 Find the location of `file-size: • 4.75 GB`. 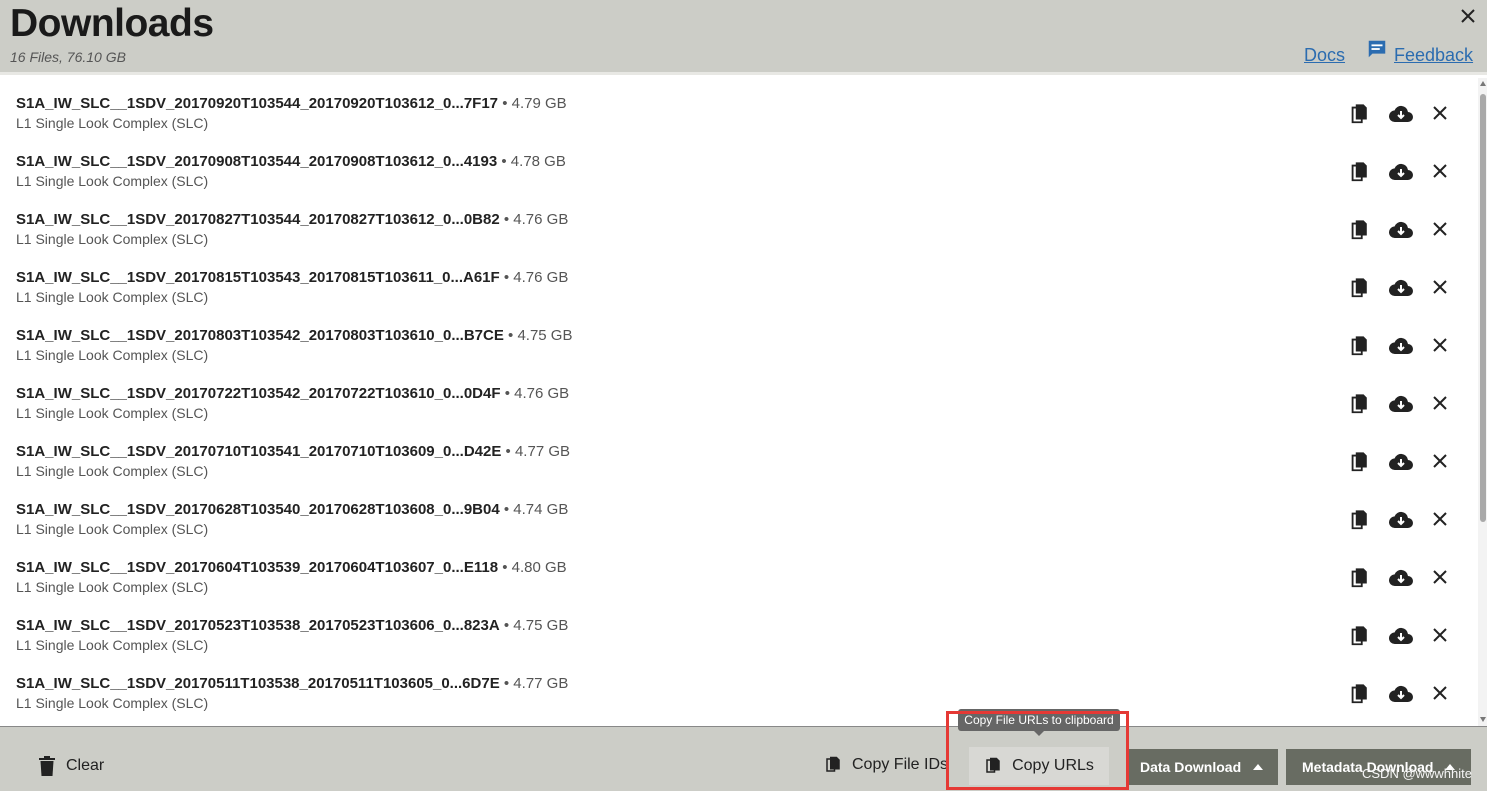

file-size: • 4.75 GB is located at coordinates (534, 625).